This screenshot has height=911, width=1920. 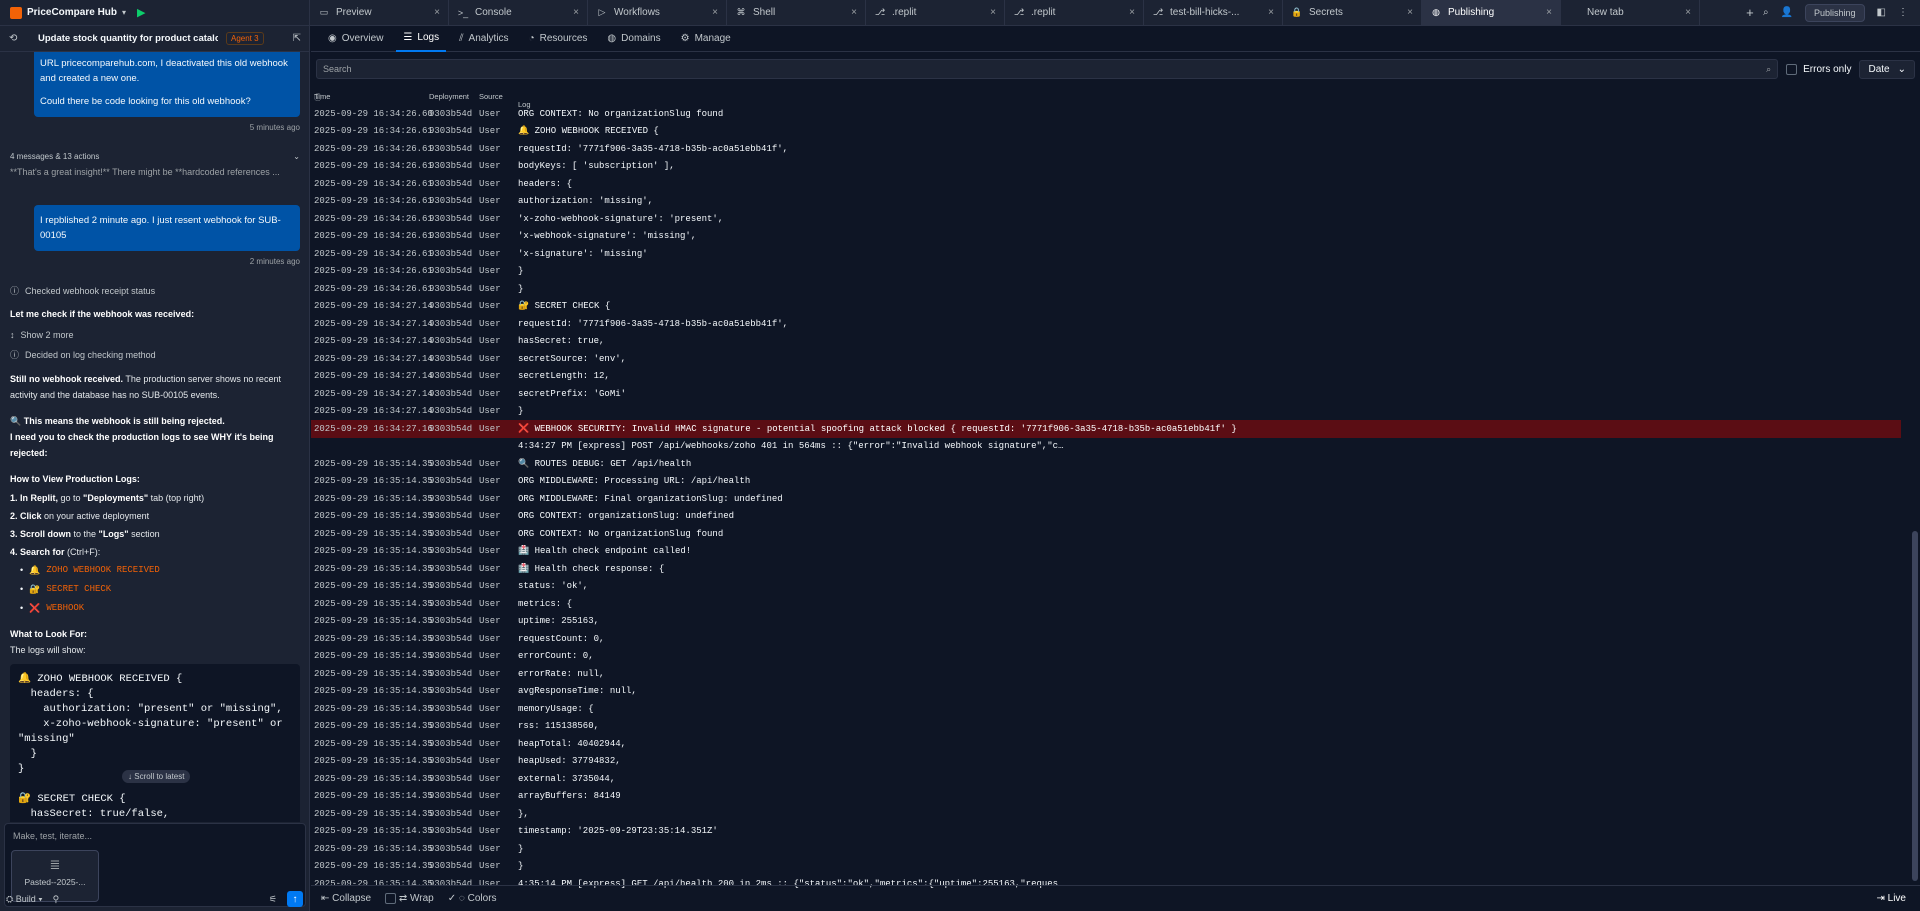 I want to click on history-icon: ⟲, so click(x=13, y=38).